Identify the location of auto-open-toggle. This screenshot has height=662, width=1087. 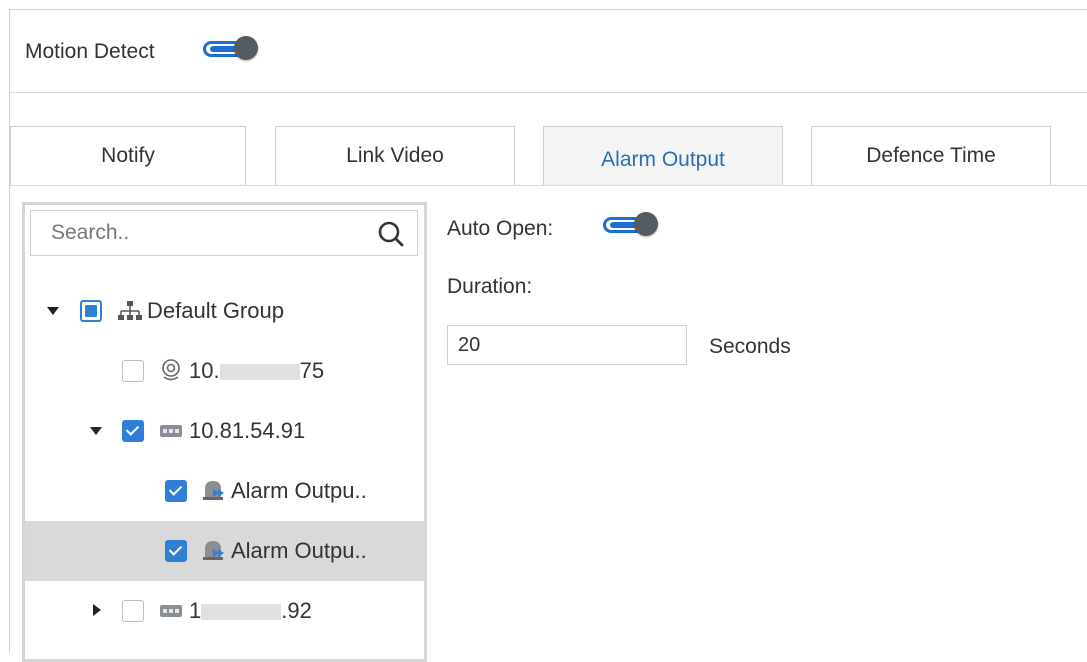
(629, 224).